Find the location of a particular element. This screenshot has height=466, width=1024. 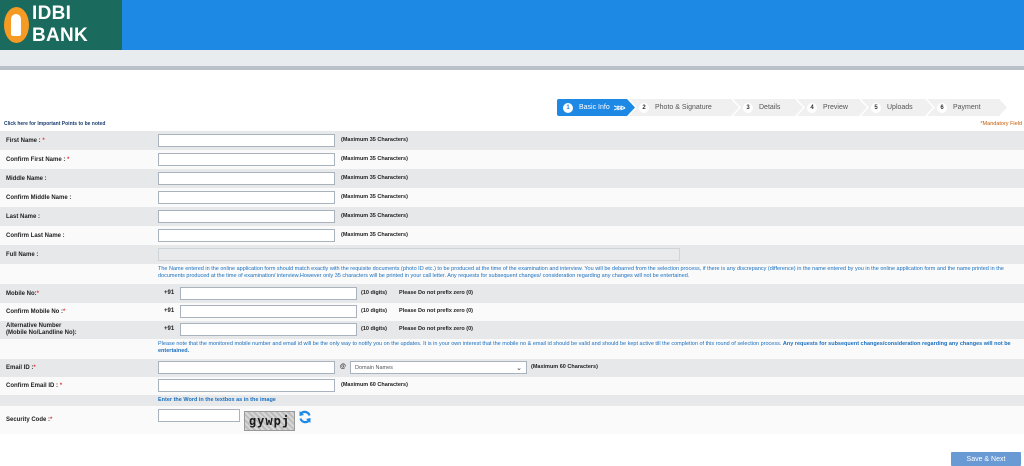

mobile-digits-hint: (10 digits) is located at coordinates (374, 293).